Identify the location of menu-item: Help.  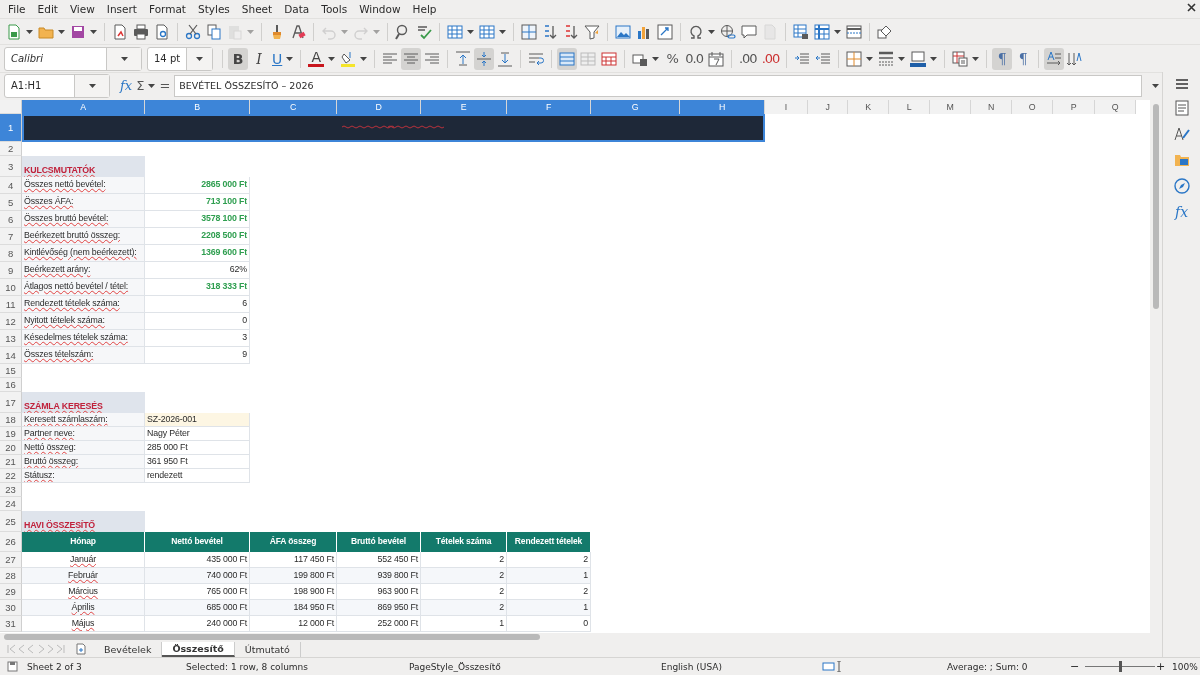
(424, 9).